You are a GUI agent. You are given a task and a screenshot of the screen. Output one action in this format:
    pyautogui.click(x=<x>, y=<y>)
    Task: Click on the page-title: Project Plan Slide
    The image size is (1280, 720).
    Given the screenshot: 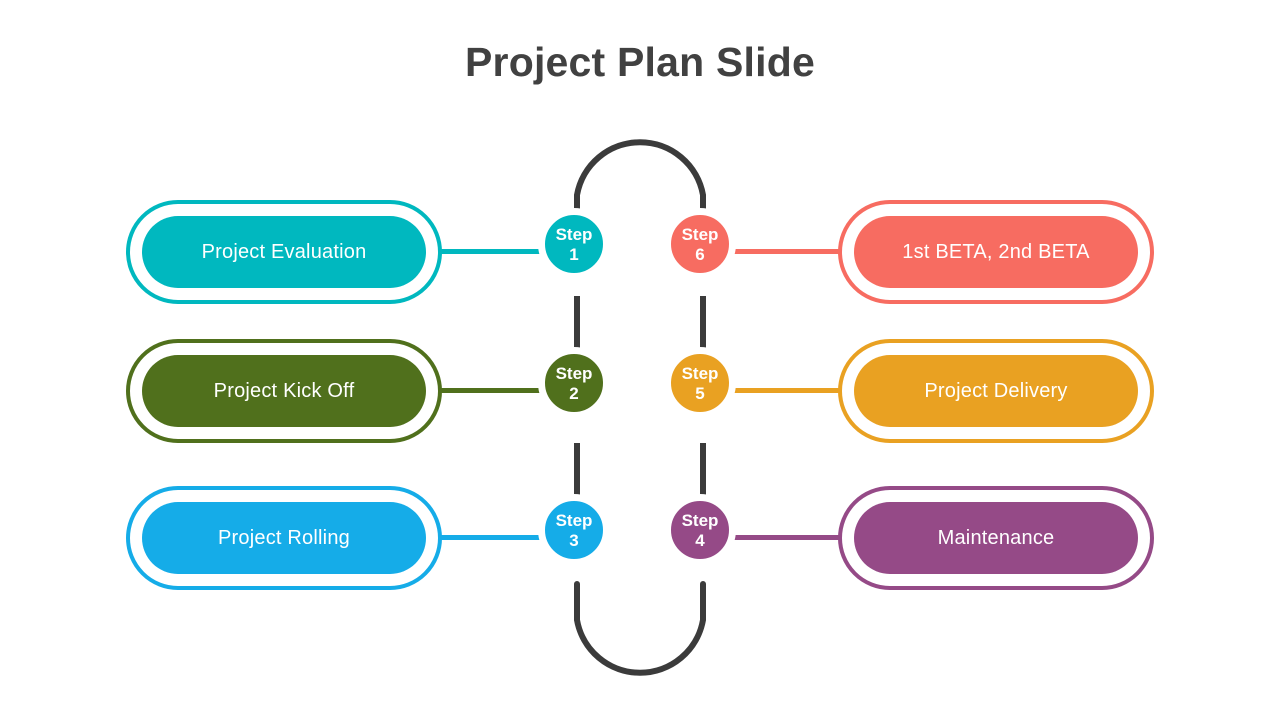 What is the action you would take?
    pyautogui.click(x=640, y=62)
    